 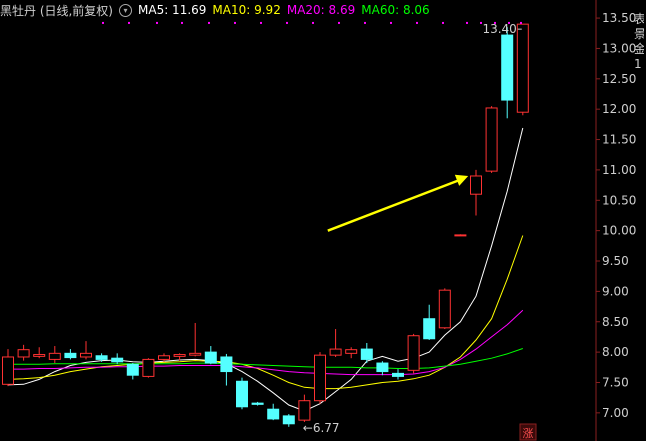 What do you see at coordinates (246, 10) in the screenshot?
I see `ma10-label: MA10: 9.92` at bounding box center [246, 10].